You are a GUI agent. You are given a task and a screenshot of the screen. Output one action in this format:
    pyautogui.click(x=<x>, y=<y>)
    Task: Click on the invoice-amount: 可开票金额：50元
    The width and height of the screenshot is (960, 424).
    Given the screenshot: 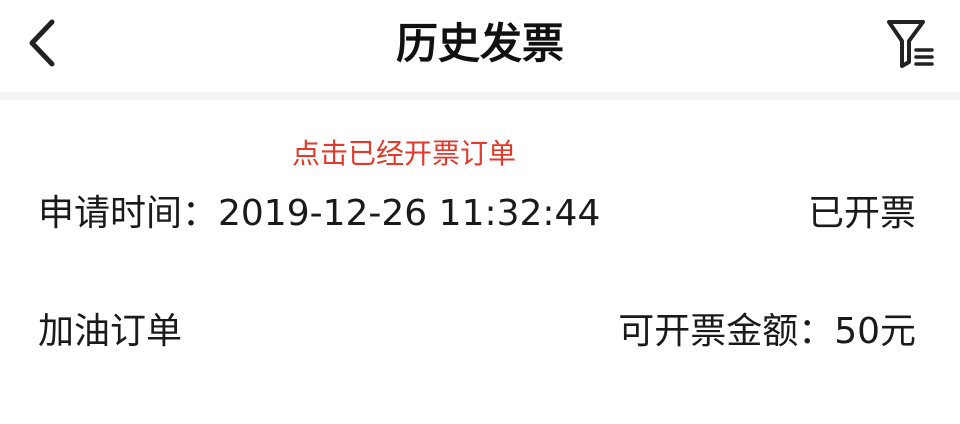 What is the action you would take?
    pyautogui.click(x=767, y=331)
    